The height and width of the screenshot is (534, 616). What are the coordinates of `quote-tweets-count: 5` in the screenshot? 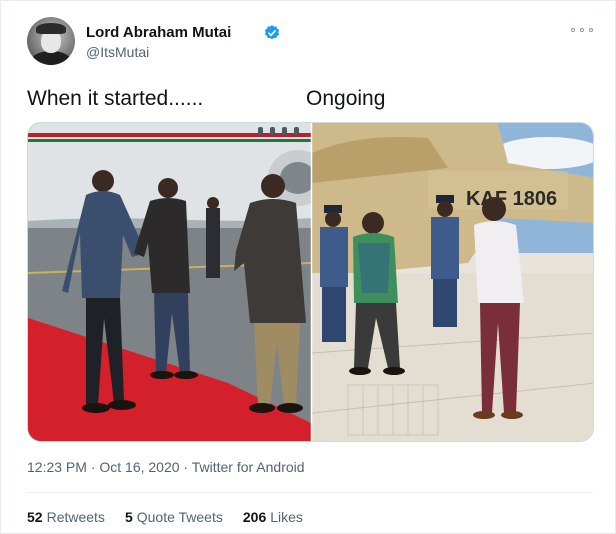 It's located at (128, 517).